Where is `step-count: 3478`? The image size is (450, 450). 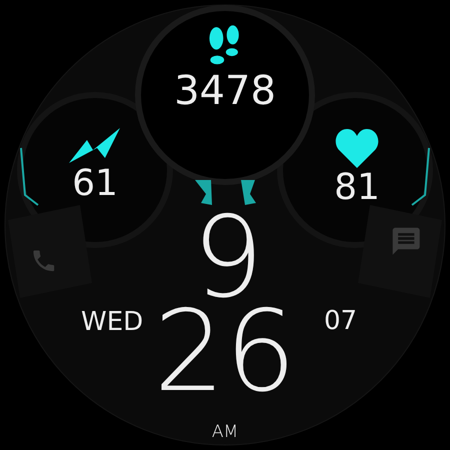
step-count: 3478 is located at coordinates (225, 91).